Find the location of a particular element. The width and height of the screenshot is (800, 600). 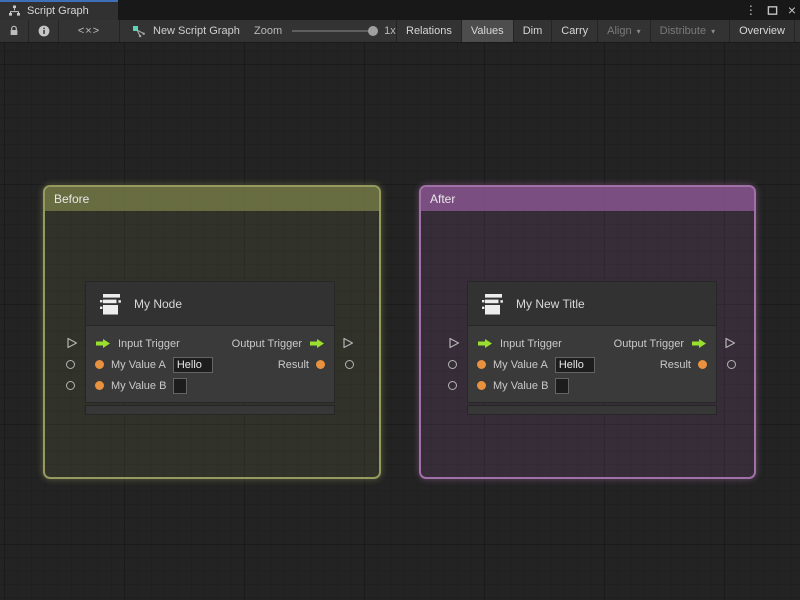

port-label: Output Trigger is located at coordinates (266, 343).